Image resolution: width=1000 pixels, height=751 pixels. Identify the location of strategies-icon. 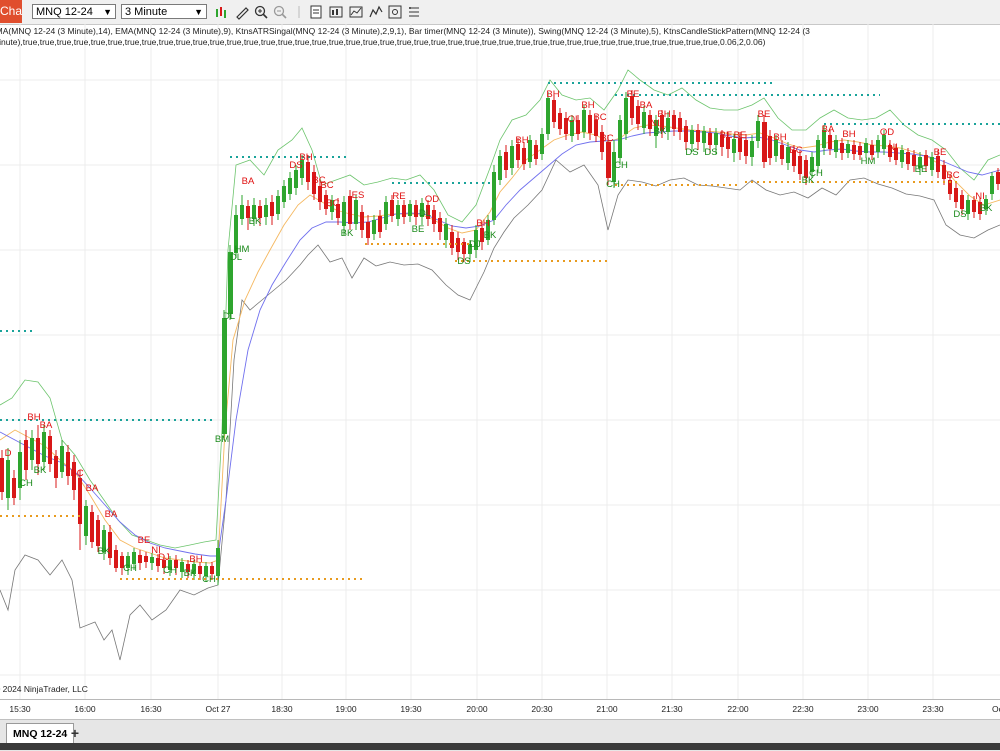
(376, 12).